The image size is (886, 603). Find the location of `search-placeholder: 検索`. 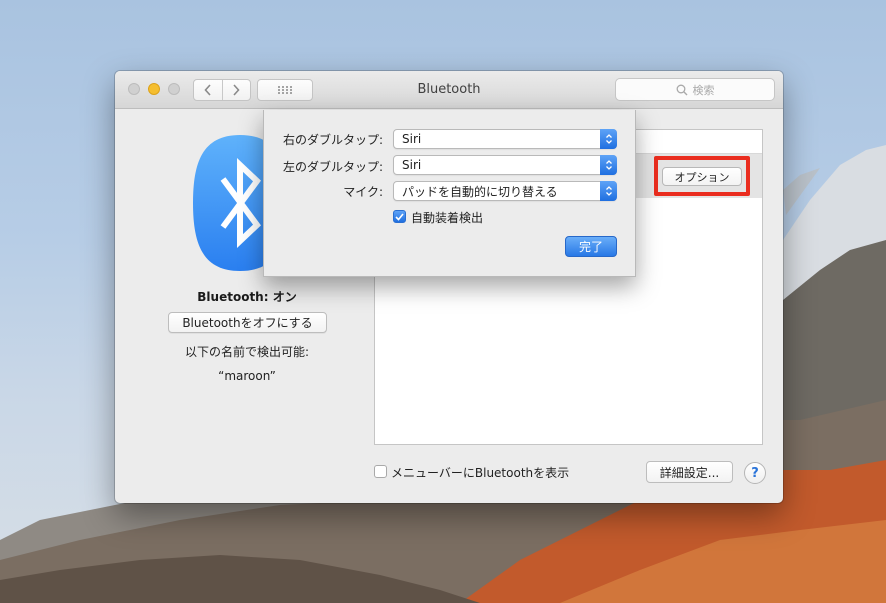

search-placeholder: 検索 is located at coordinates (703, 90).